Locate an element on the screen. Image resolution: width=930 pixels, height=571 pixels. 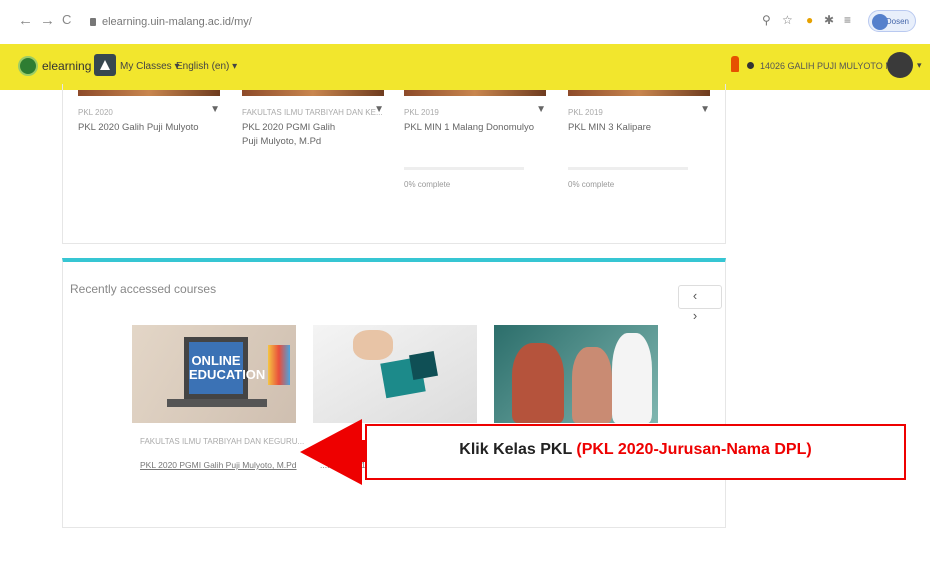
extension-icon-2: ≡ is located at coordinates (847, 20).